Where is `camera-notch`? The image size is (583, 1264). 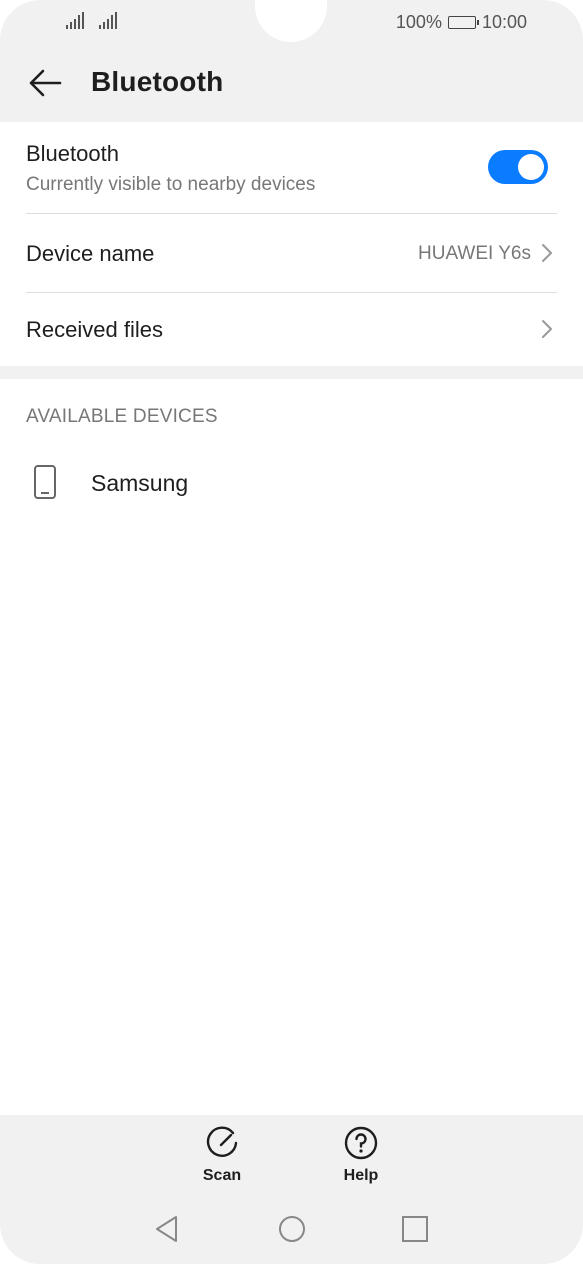
camera-notch is located at coordinates (291, 21).